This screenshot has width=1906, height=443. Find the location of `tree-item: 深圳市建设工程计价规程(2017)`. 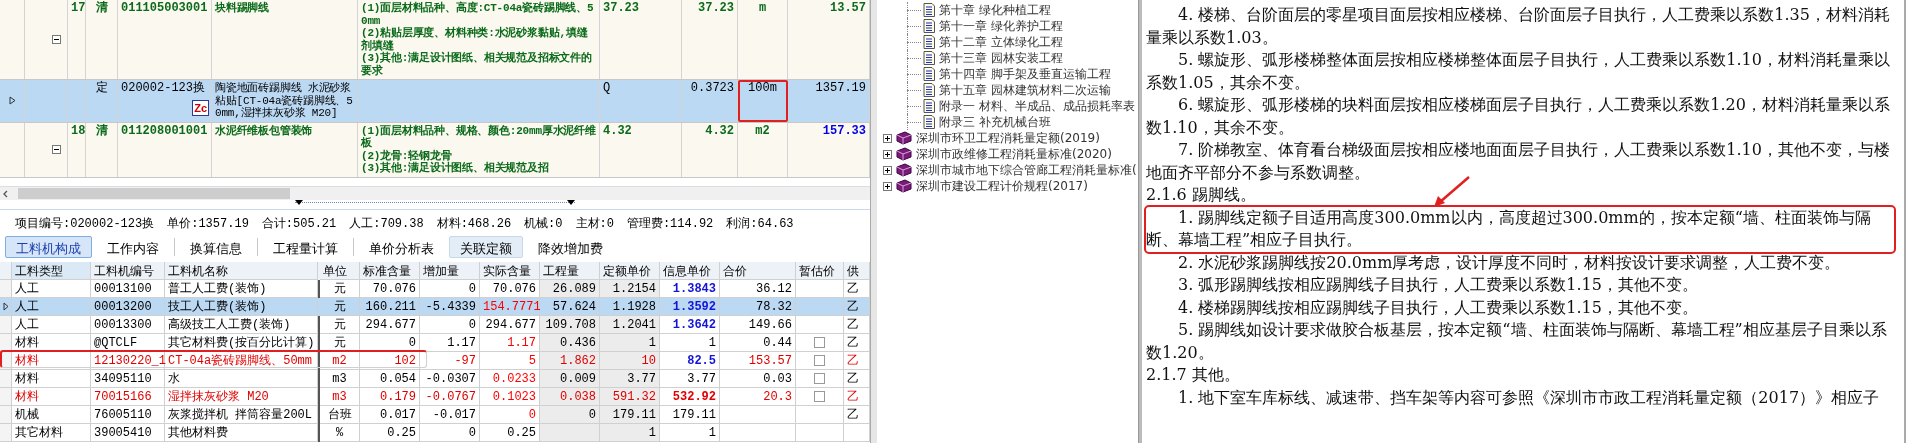

tree-item: 深圳市建设工程计价规程(2017) is located at coordinates (1002, 186).